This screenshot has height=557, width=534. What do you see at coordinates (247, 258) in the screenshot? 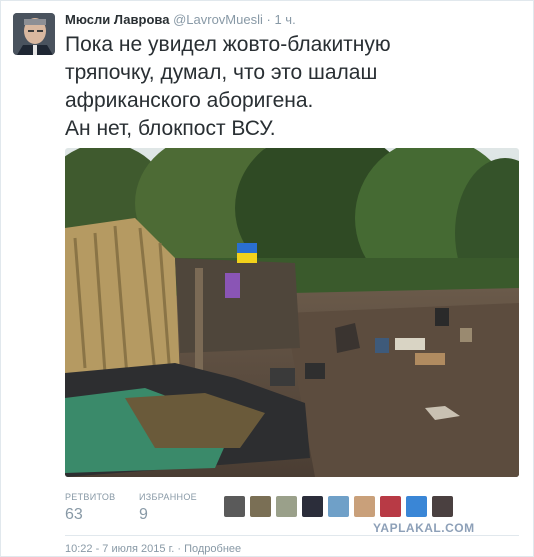
I see `flag-yellow` at bounding box center [247, 258].